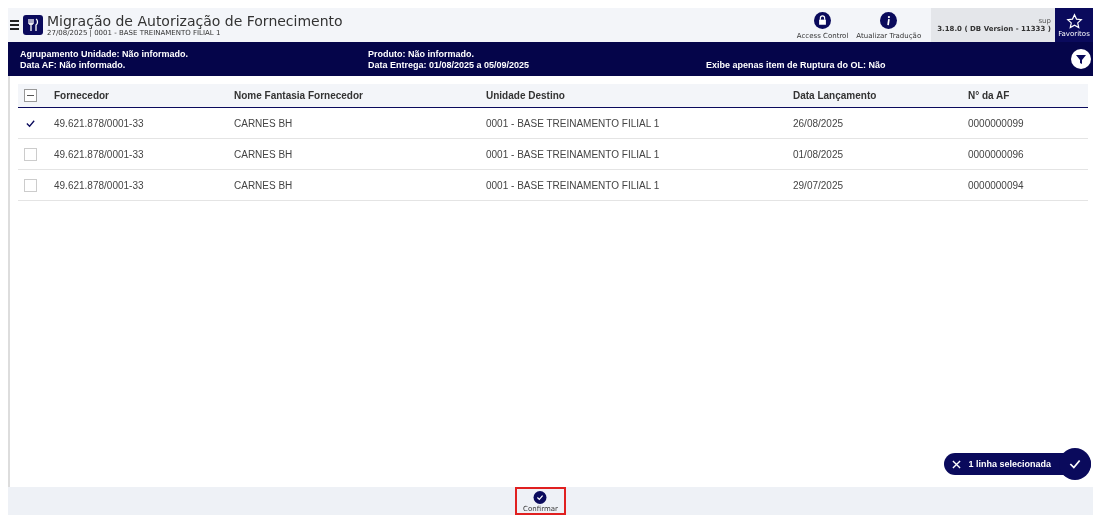  Describe the element at coordinates (1027, 123) in the screenshot. I see `table-cell: 0000000099` at that location.